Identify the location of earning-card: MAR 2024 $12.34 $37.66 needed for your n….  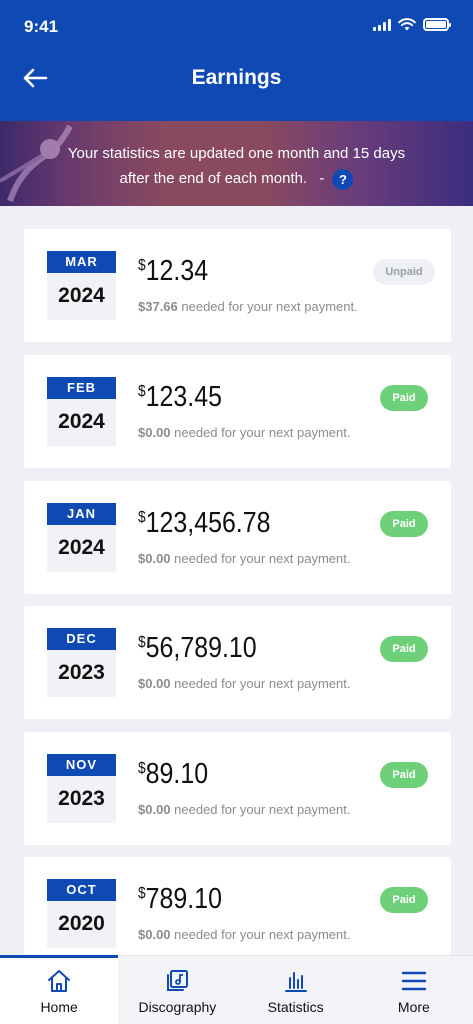
(237, 285).